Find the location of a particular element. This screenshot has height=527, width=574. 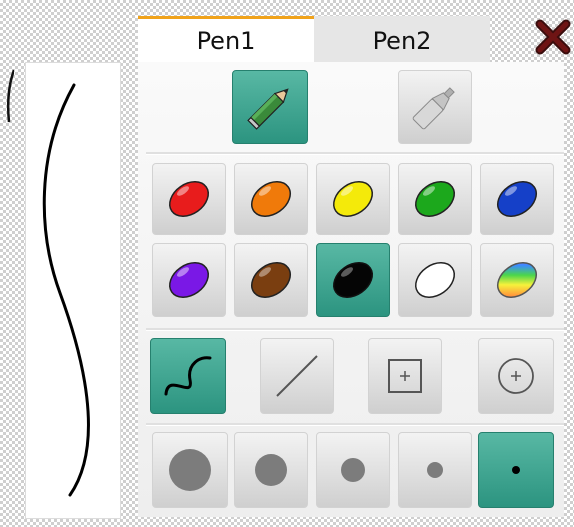

size-2-button is located at coordinates (271, 470).